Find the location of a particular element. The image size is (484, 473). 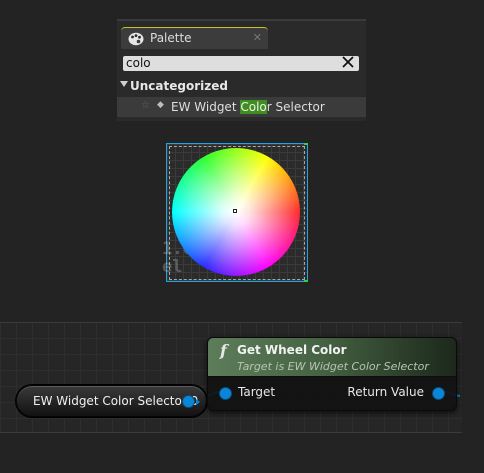

search-bar is located at coordinates (241, 63).